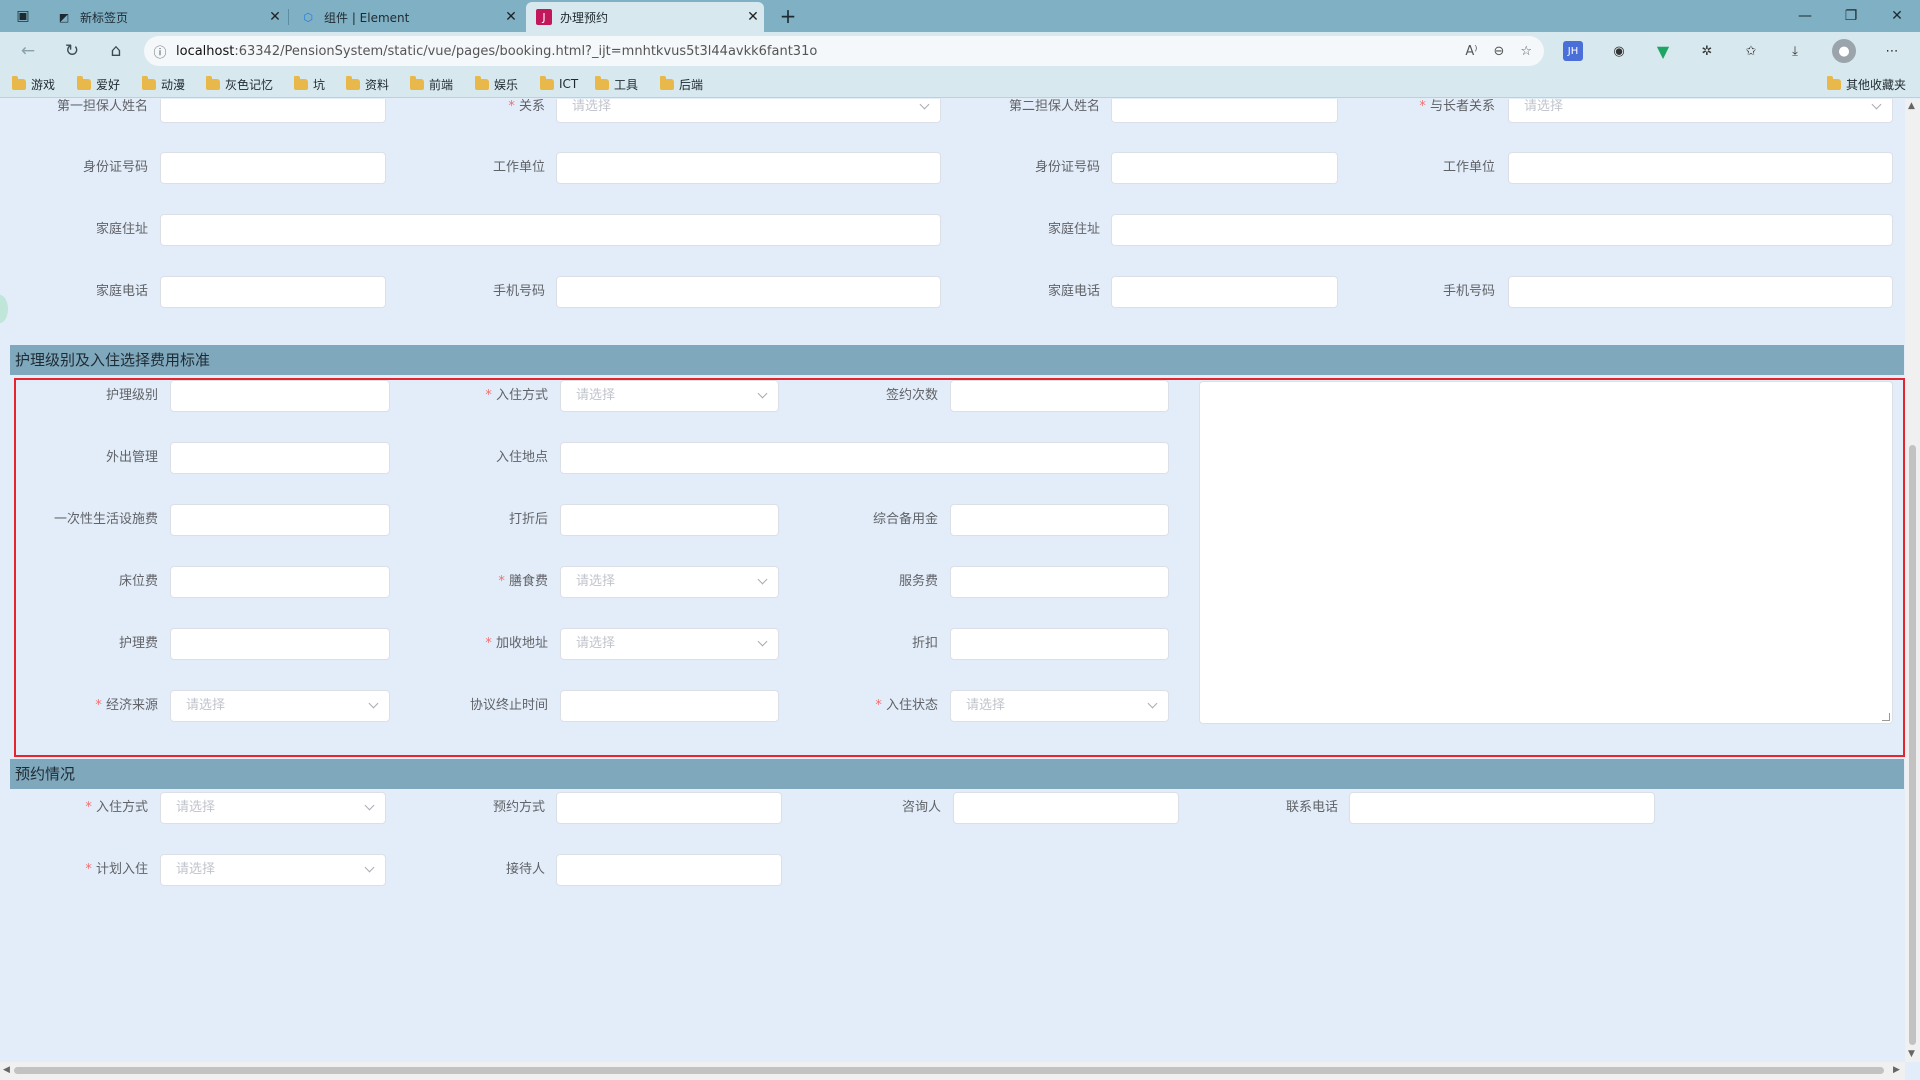 This screenshot has width=1920, height=1080. I want to click on bed-fee-input, so click(280, 582).